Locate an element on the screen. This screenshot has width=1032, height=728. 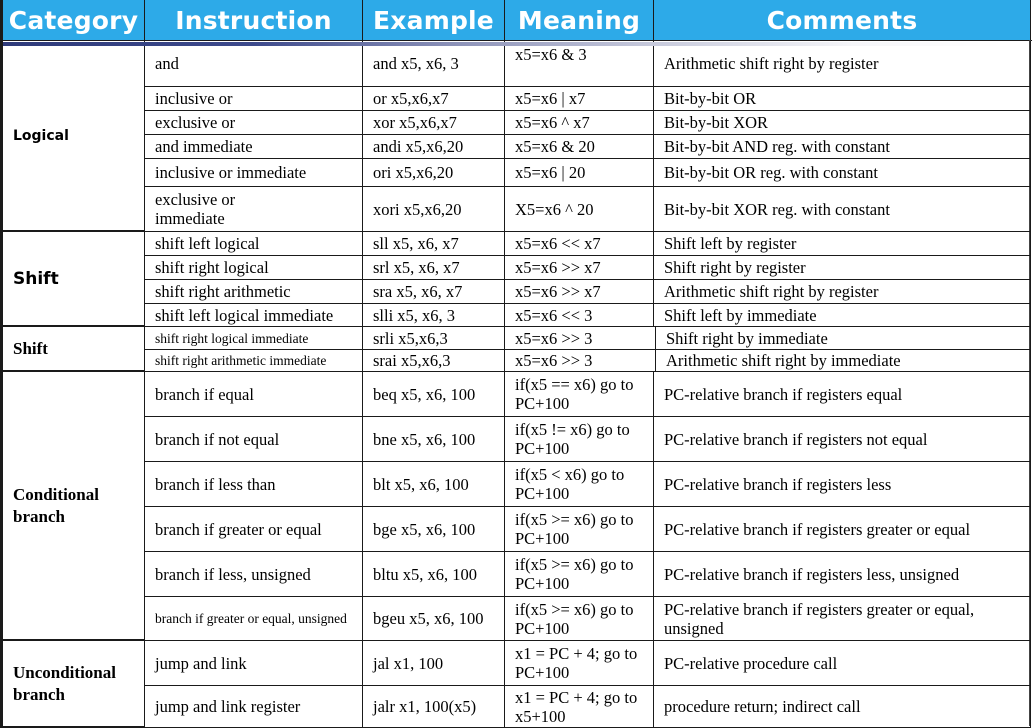
meaning-cell: if(x5 != x6) go to PC+100 is located at coordinates (579, 439).